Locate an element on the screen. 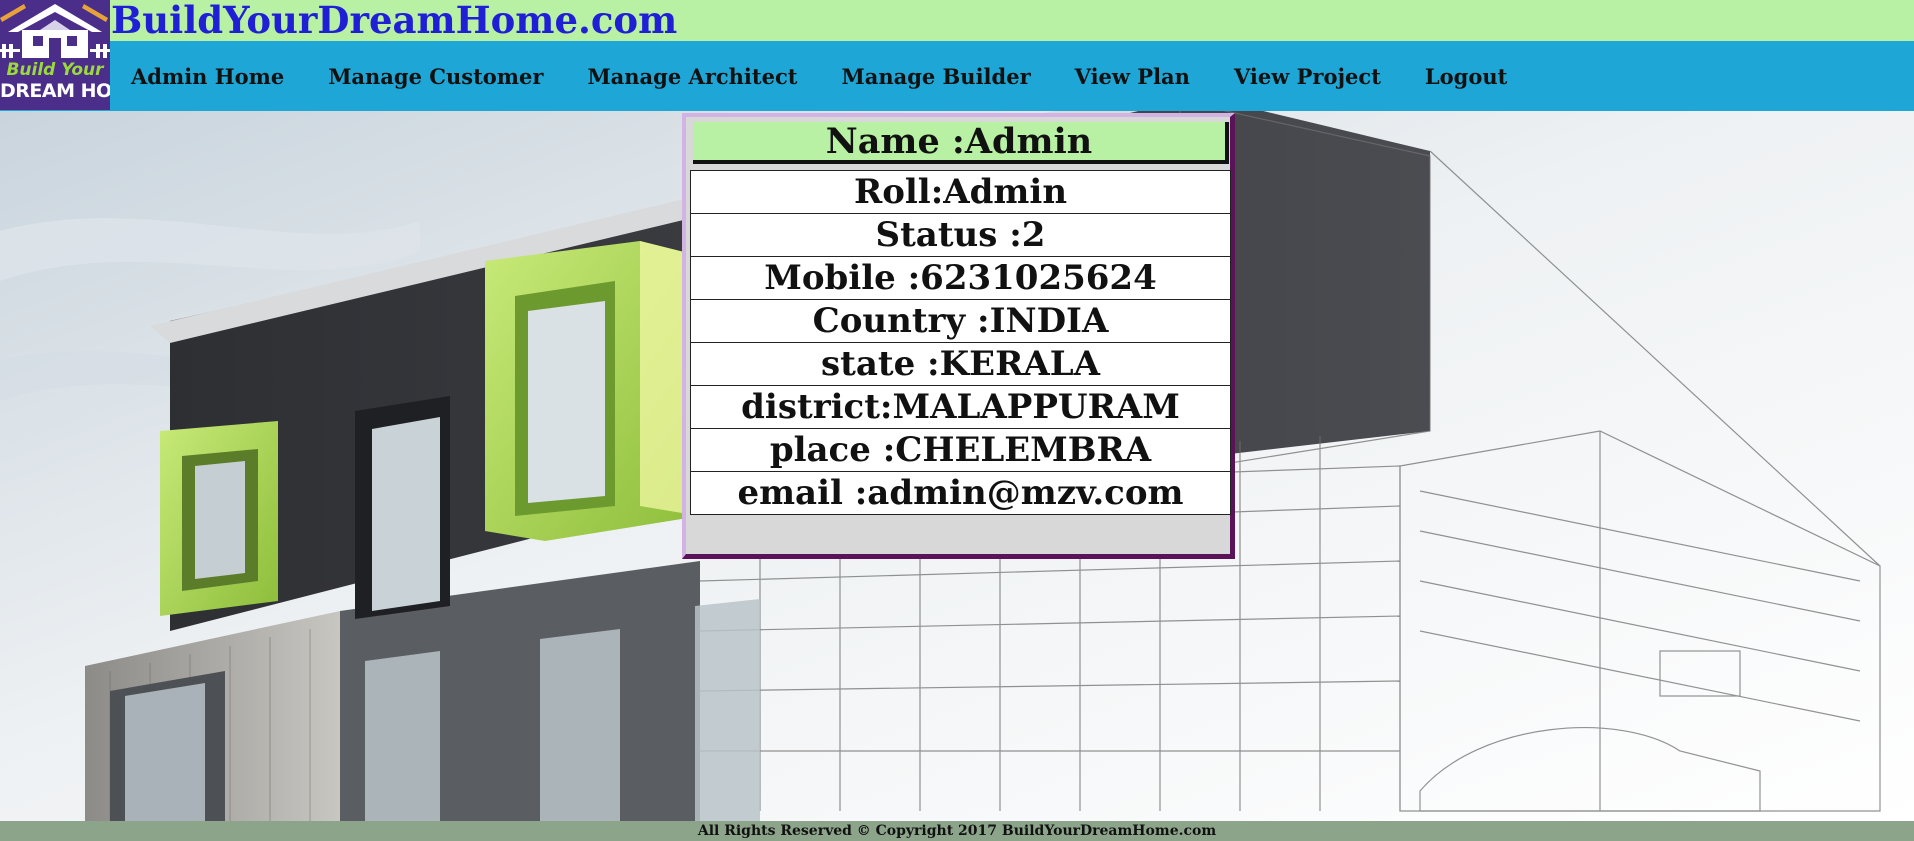 The width and height of the screenshot is (1914, 841). profile-status: Status :2 is located at coordinates (960, 234).